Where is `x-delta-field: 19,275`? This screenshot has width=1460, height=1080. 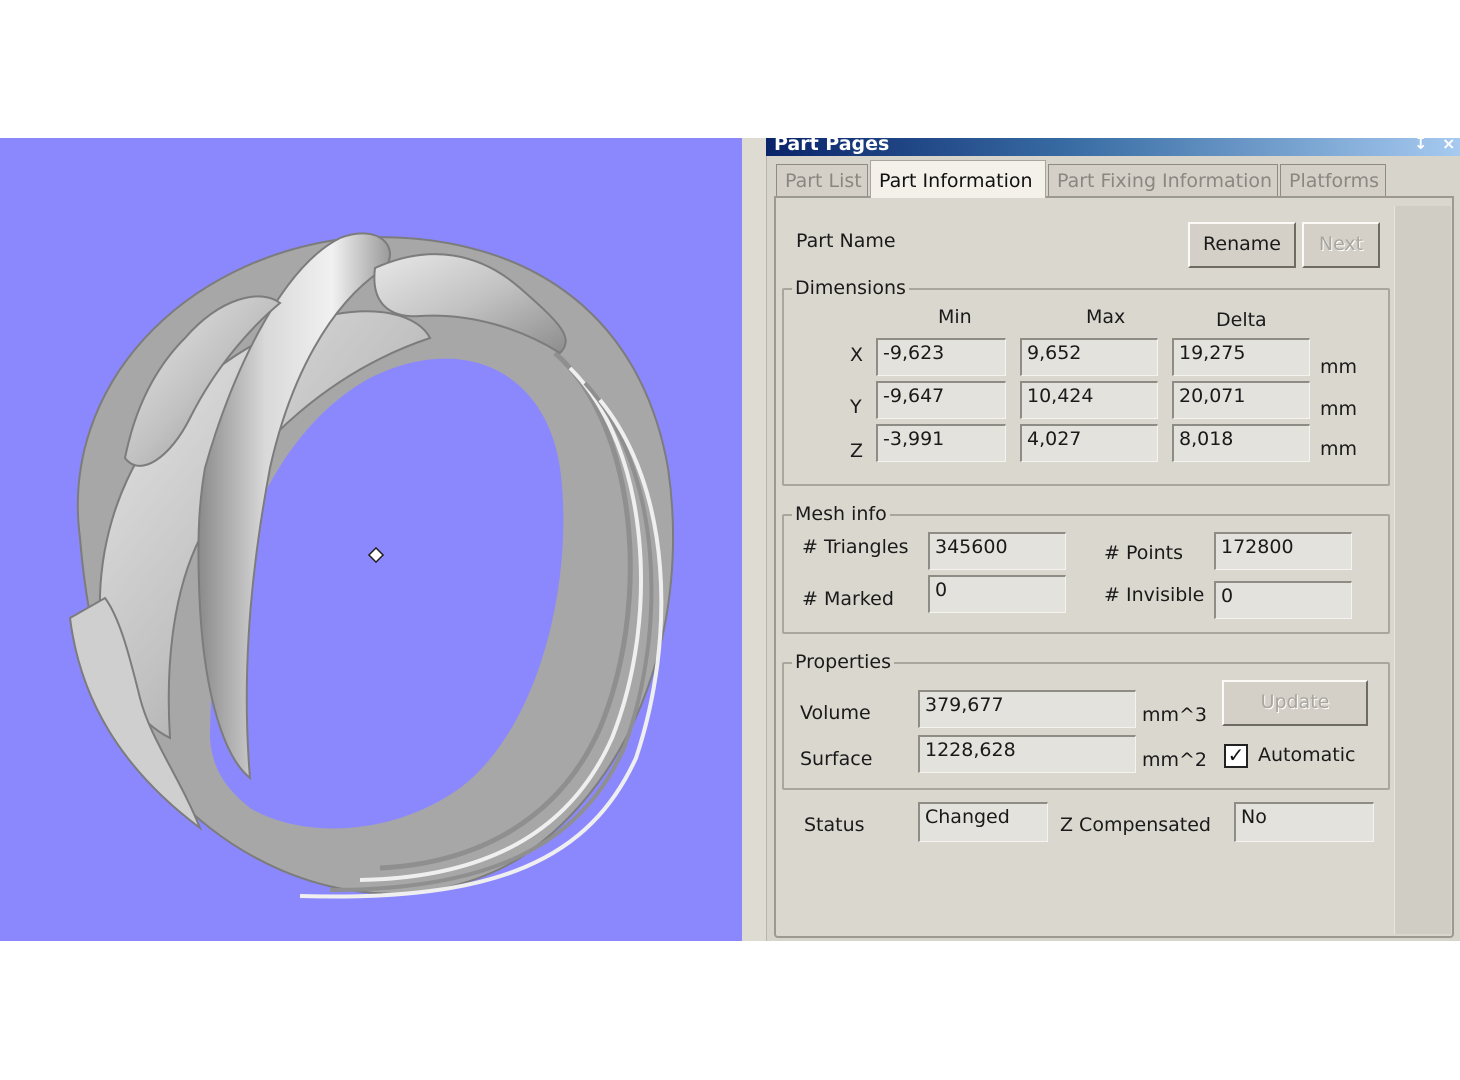
x-delta-field: 19,275 is located at coordinates (1241, 357).